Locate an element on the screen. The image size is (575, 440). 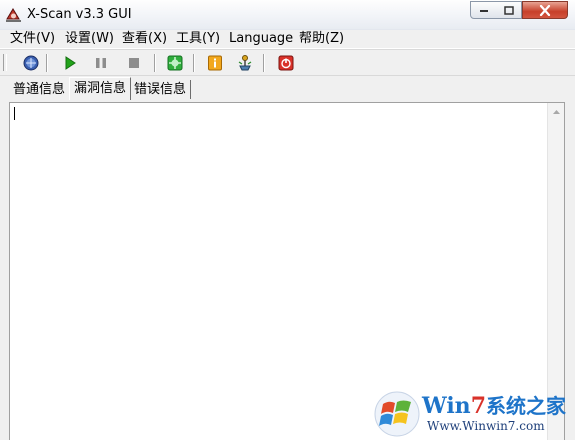
scan-plugin-icon is located at coordinates (175, 63).